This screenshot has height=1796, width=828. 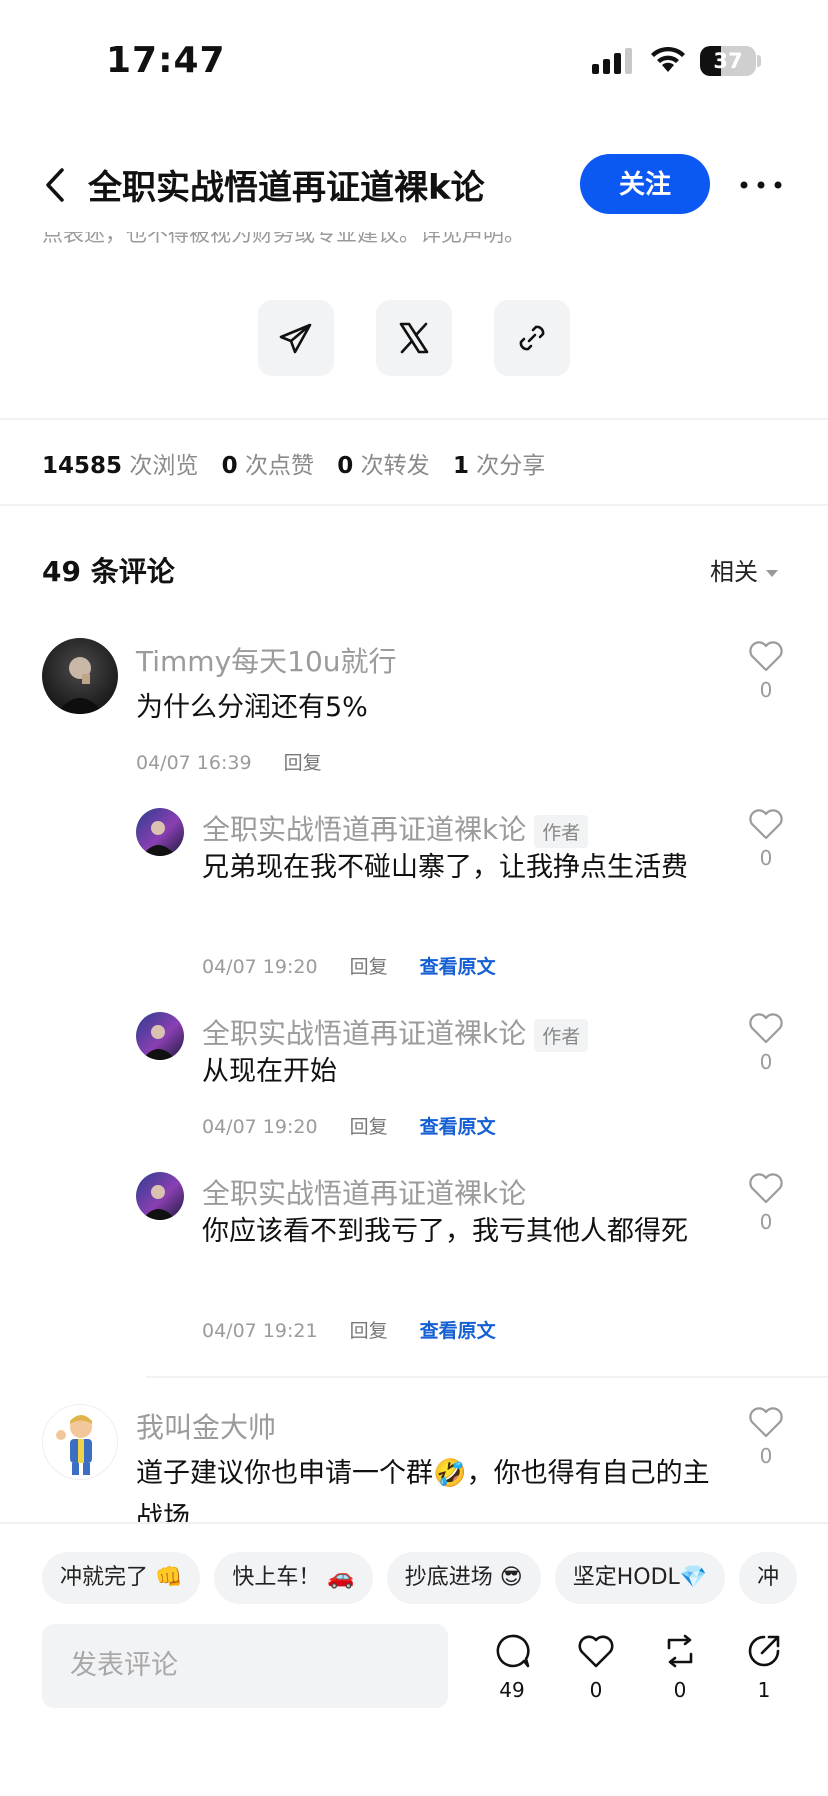 I want to click on comment-text: 从现在开始, so click(x=269, y=1071).